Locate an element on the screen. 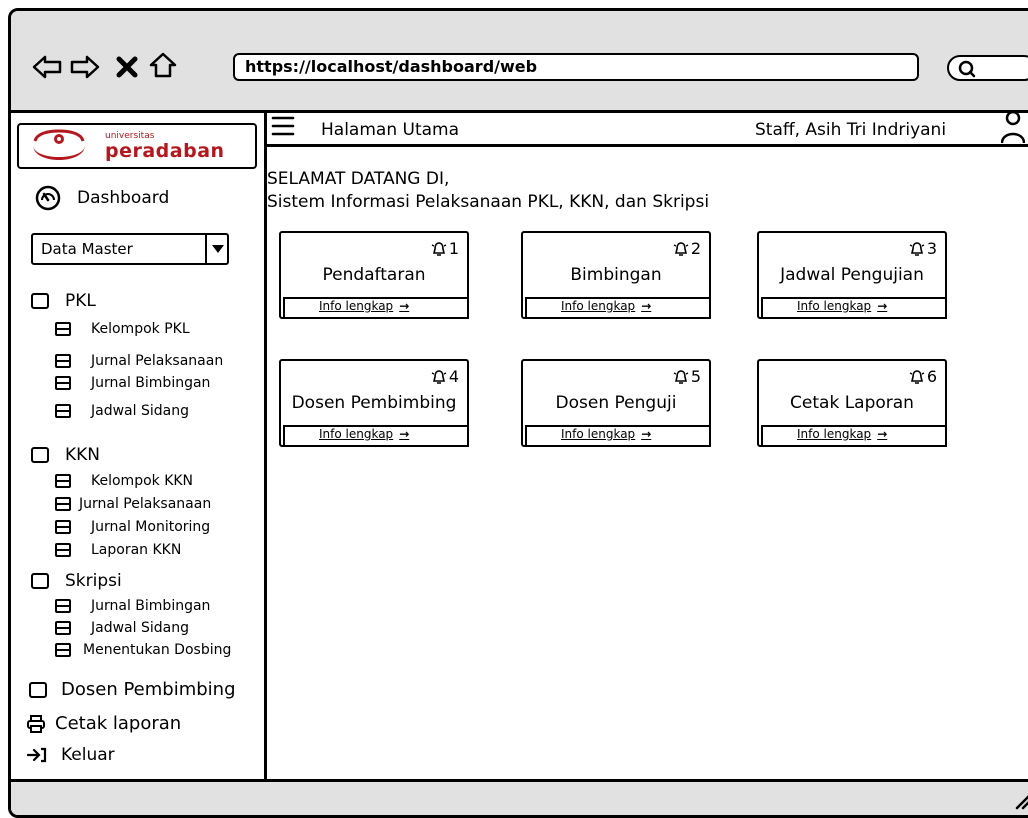 The height and width of the screenshot is (818, 1028). chevron-down-icon is located at coordinates (217, 249).